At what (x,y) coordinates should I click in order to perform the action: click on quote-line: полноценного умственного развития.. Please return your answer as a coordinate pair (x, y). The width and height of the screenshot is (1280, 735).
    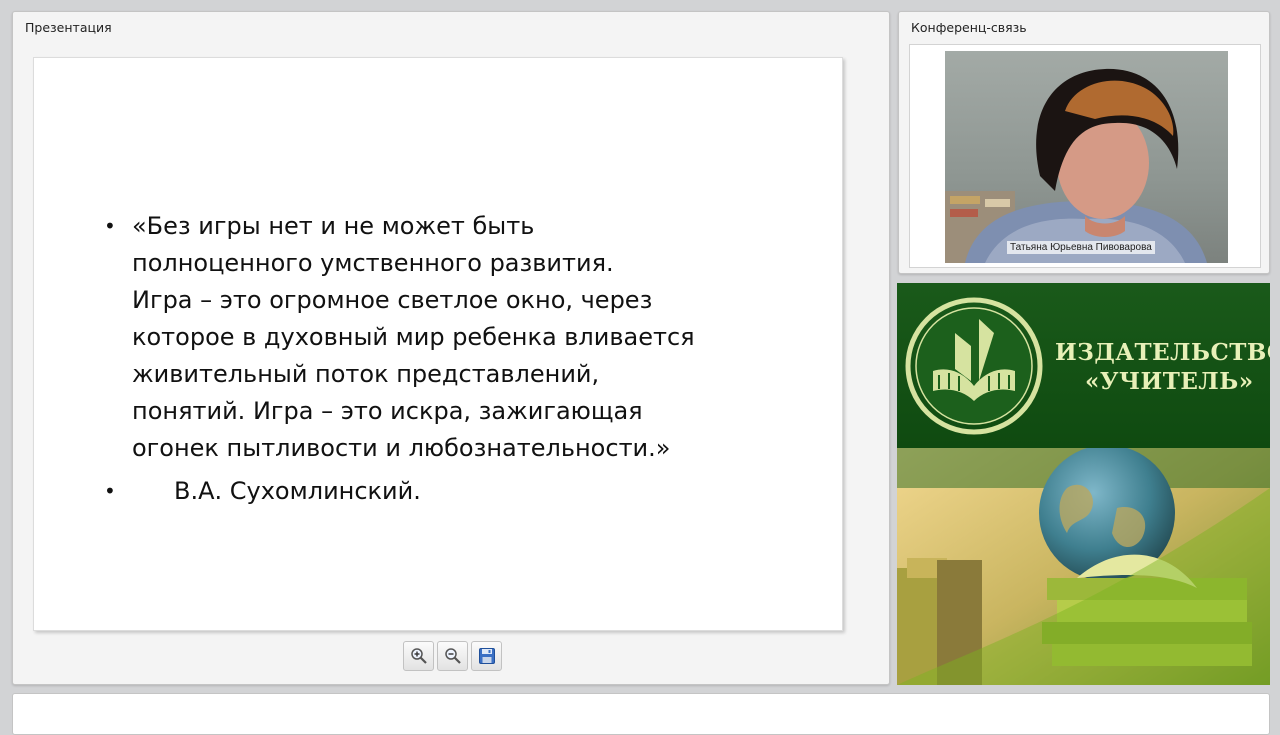
    Looking at the image, I should click on (373, 263).